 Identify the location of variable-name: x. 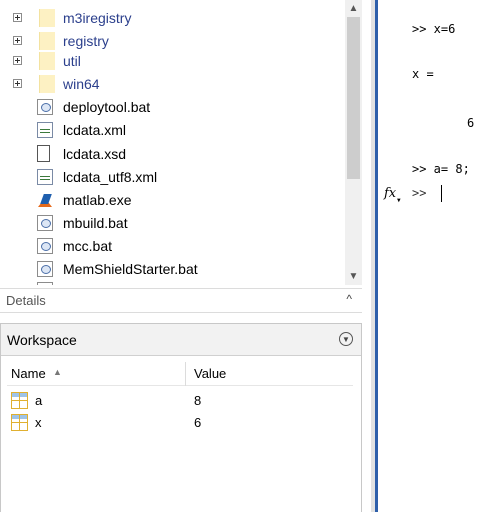
(38, 422).